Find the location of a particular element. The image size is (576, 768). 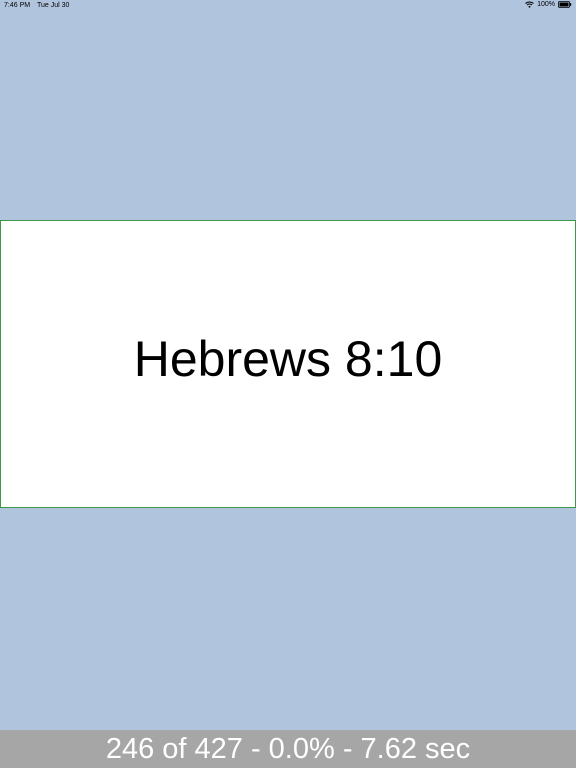

battery-icon is located at coordinates (565, 4).